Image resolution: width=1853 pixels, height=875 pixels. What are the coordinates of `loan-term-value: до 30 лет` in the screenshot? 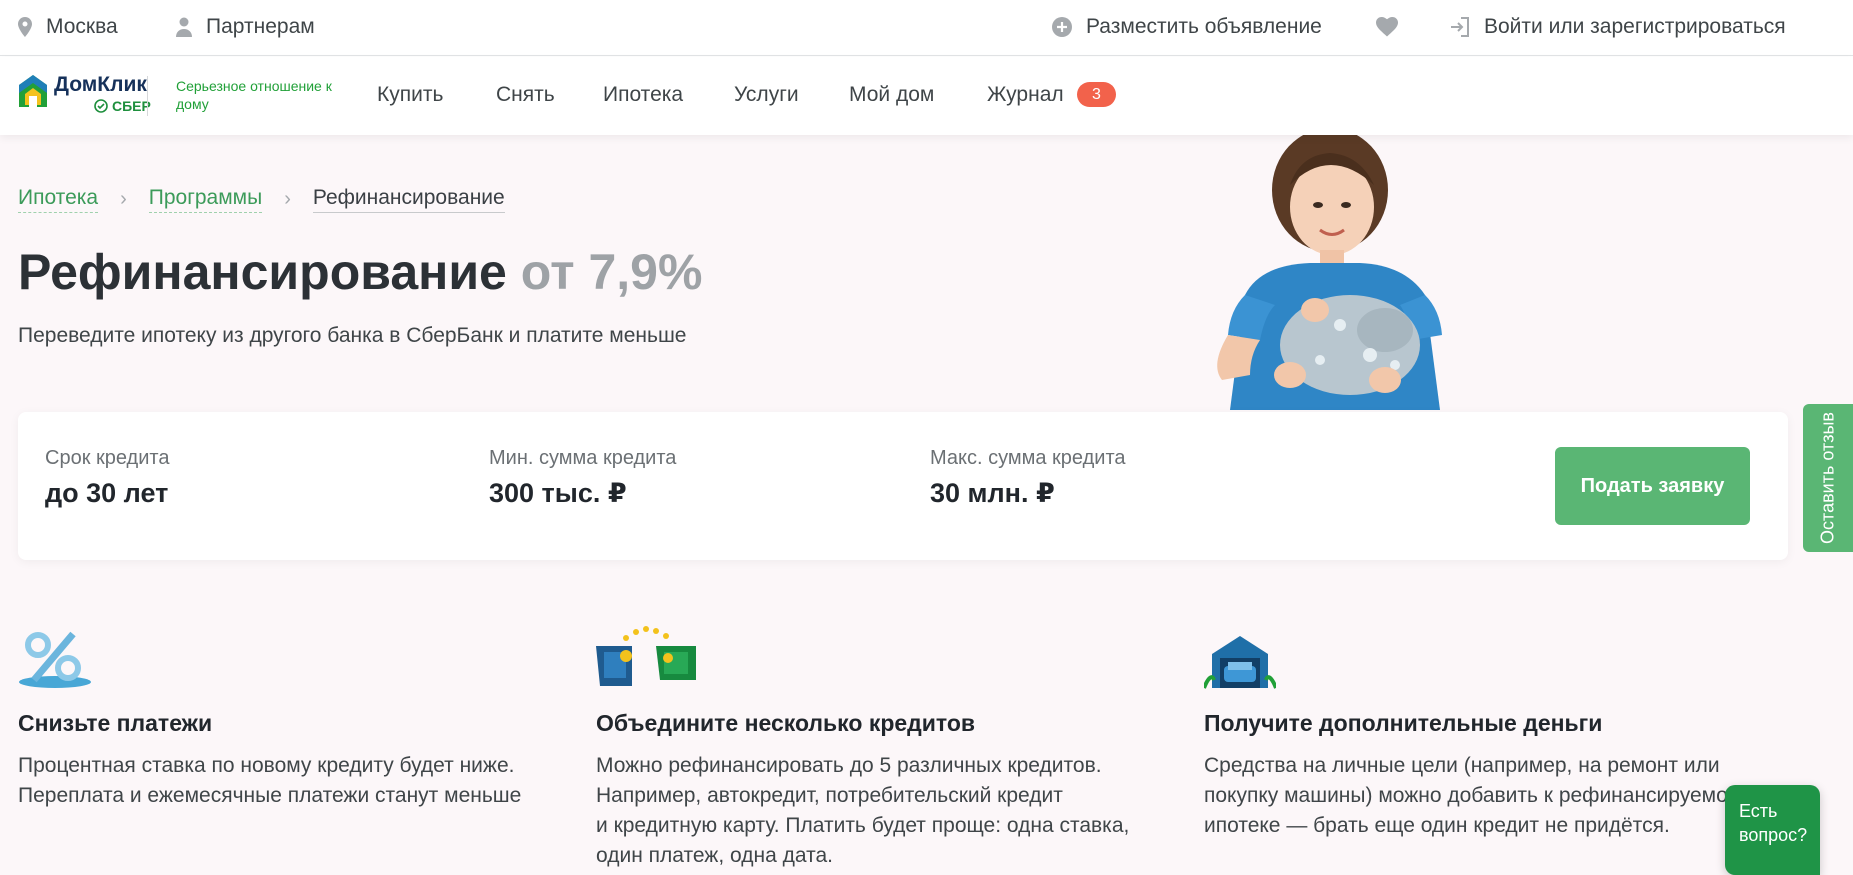 It's located at (107, 493).